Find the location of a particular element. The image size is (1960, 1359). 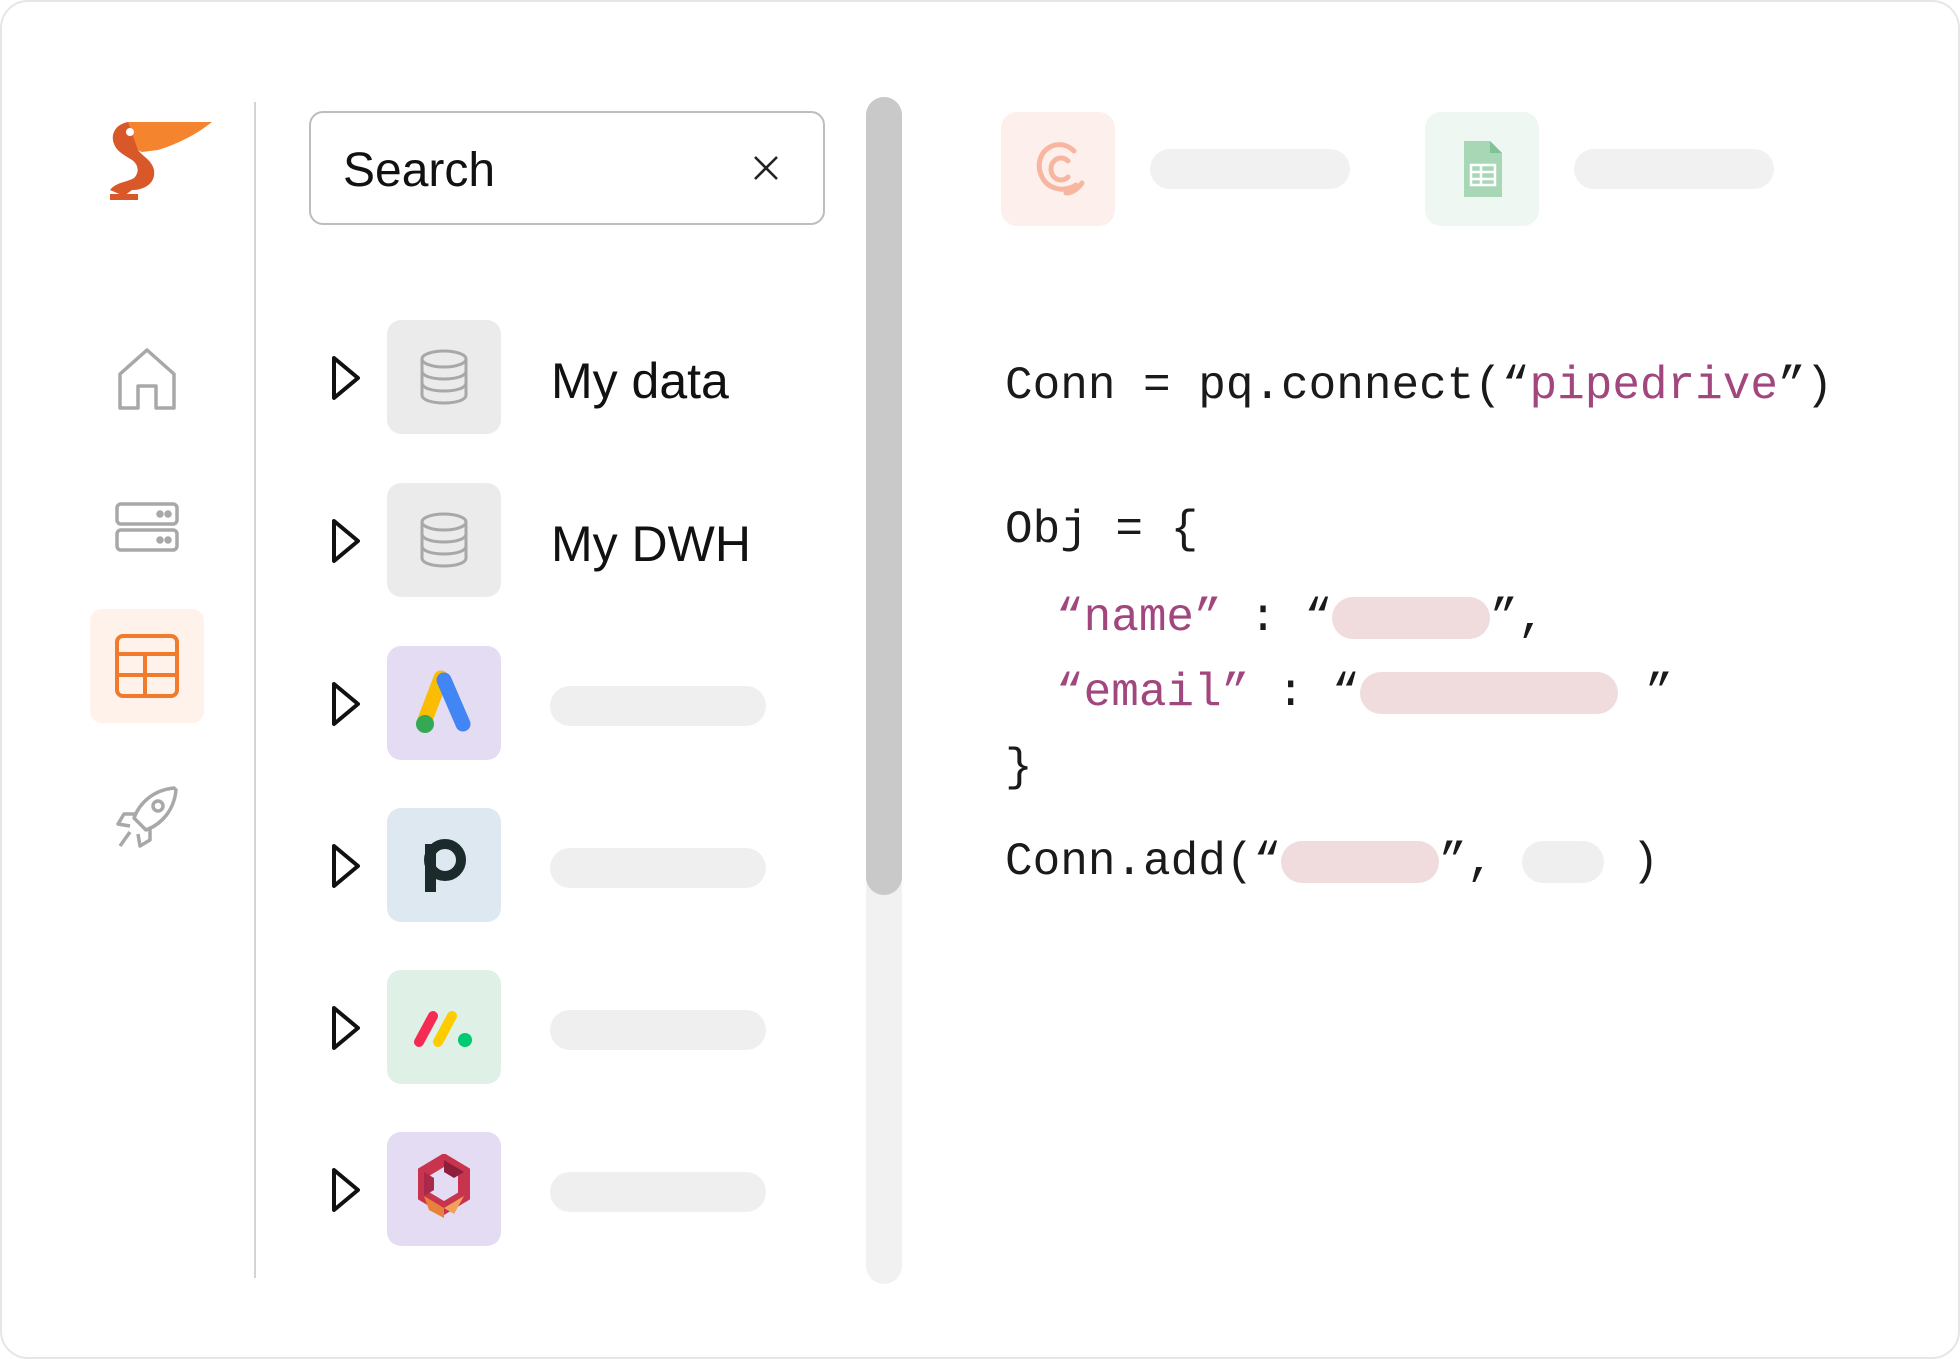

code-text: ”) is located at coordinates (1805, 386).